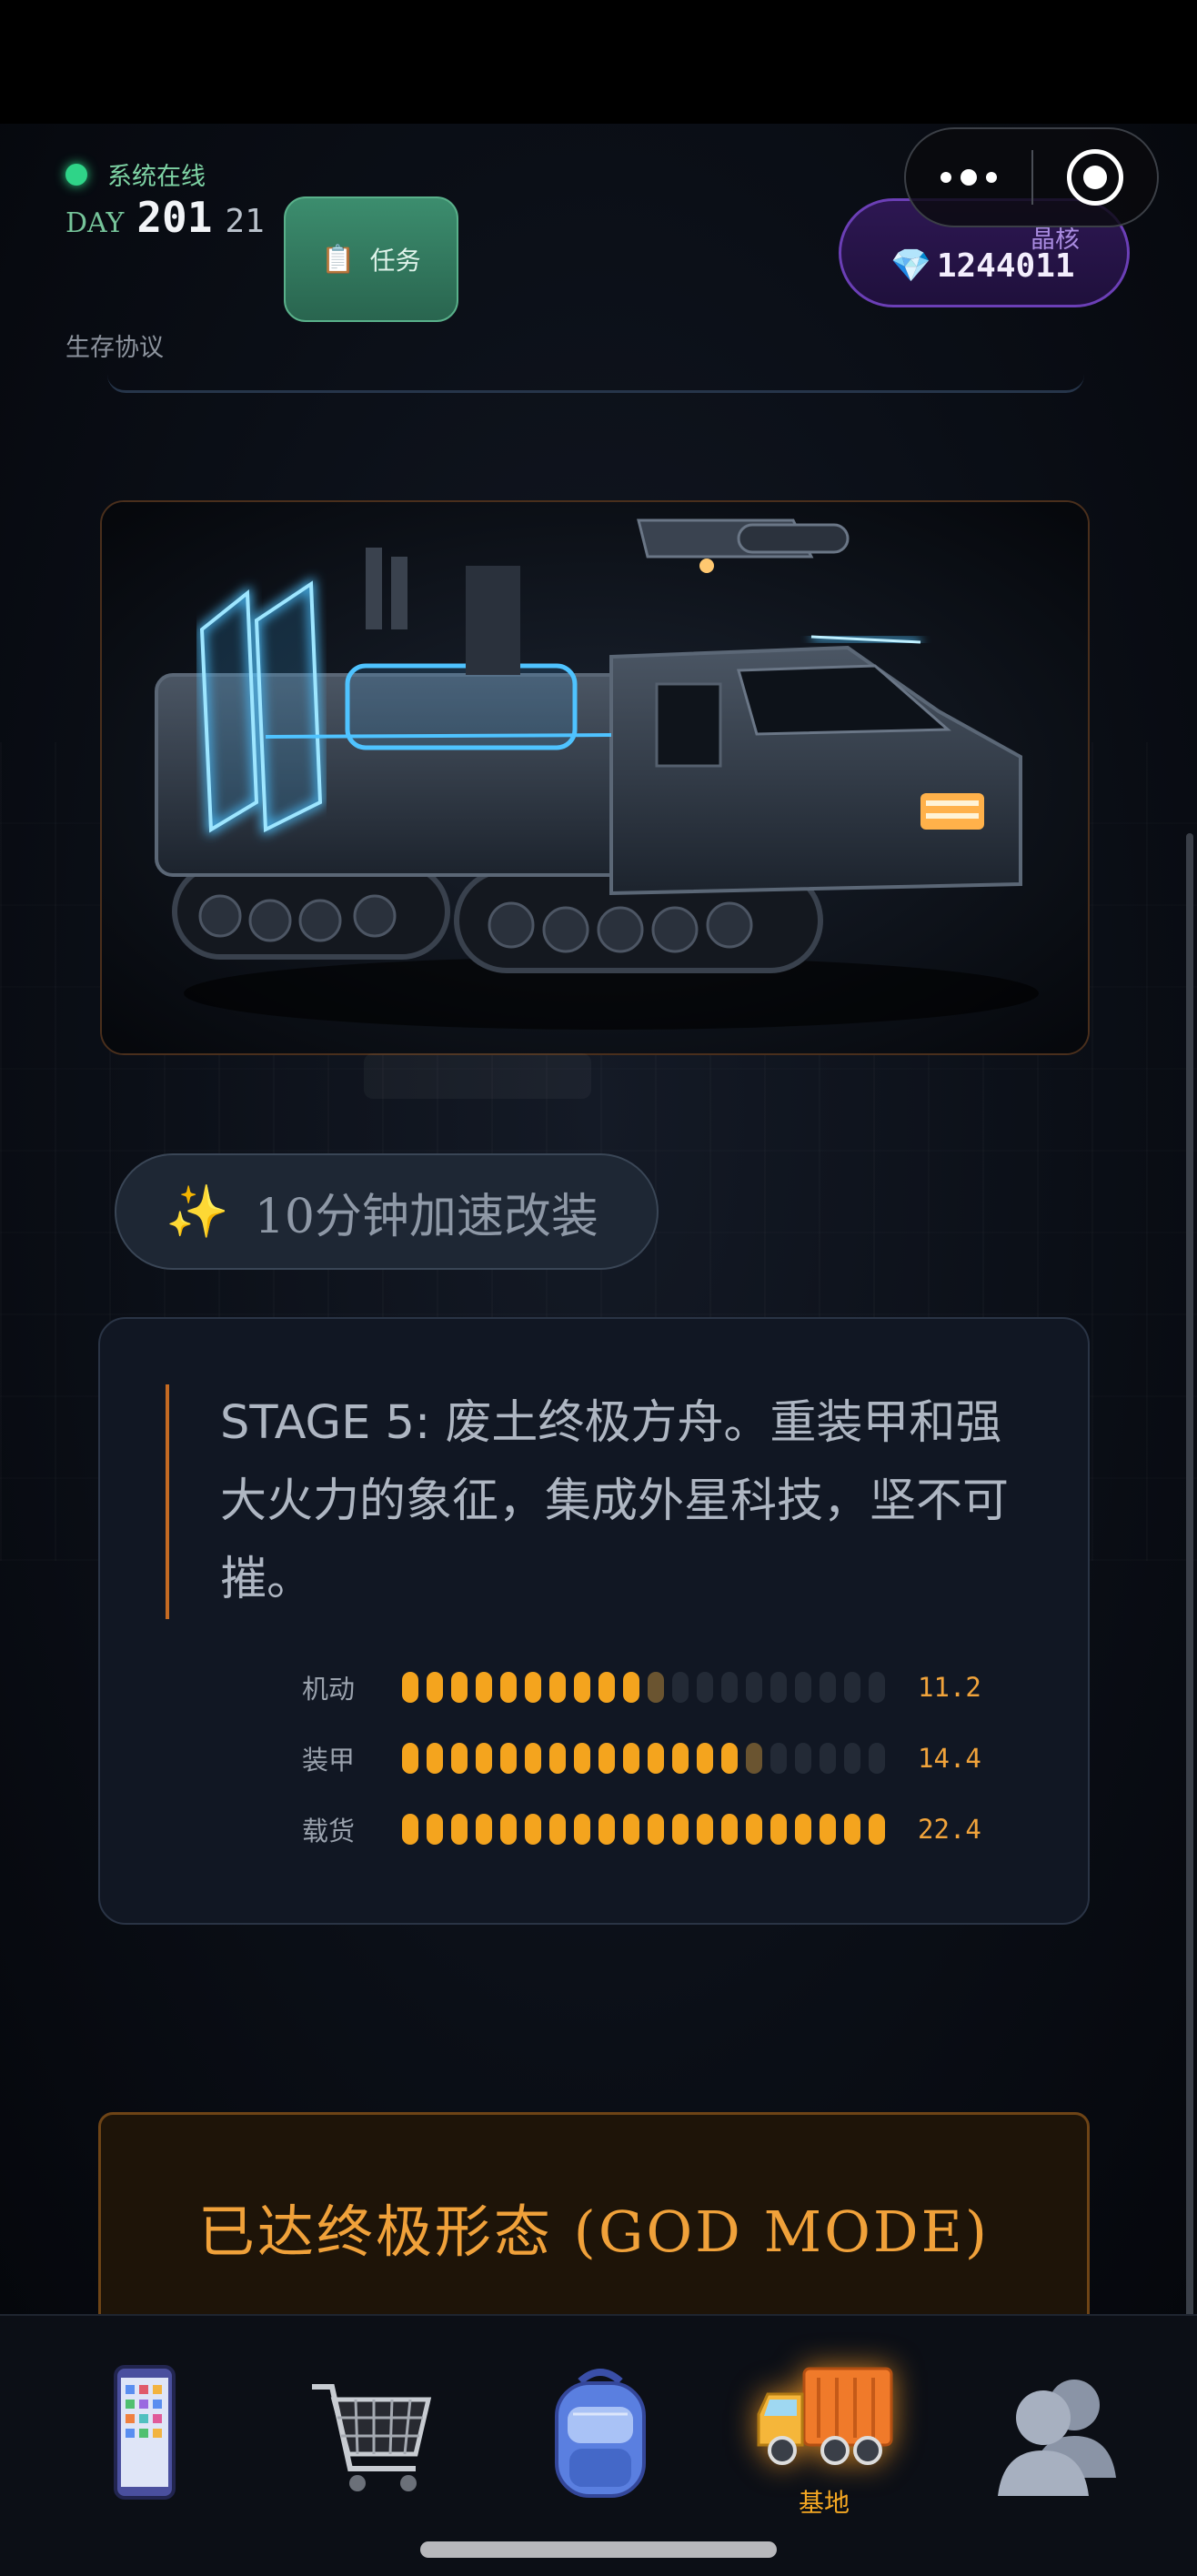  What do you see at coordinates (824, 2503) in the screenshot?
I see `tab-base-label: 基地` at bounding box center [824, 2503].